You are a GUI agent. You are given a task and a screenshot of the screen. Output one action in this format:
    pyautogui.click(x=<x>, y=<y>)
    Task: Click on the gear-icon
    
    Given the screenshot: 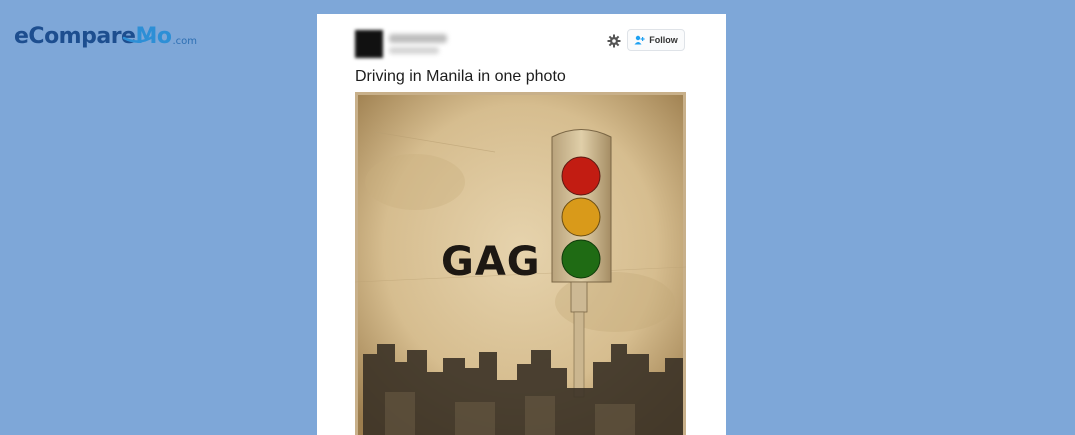 What is the action you would take?
    pyautogui.click(x=614, y=41)
    